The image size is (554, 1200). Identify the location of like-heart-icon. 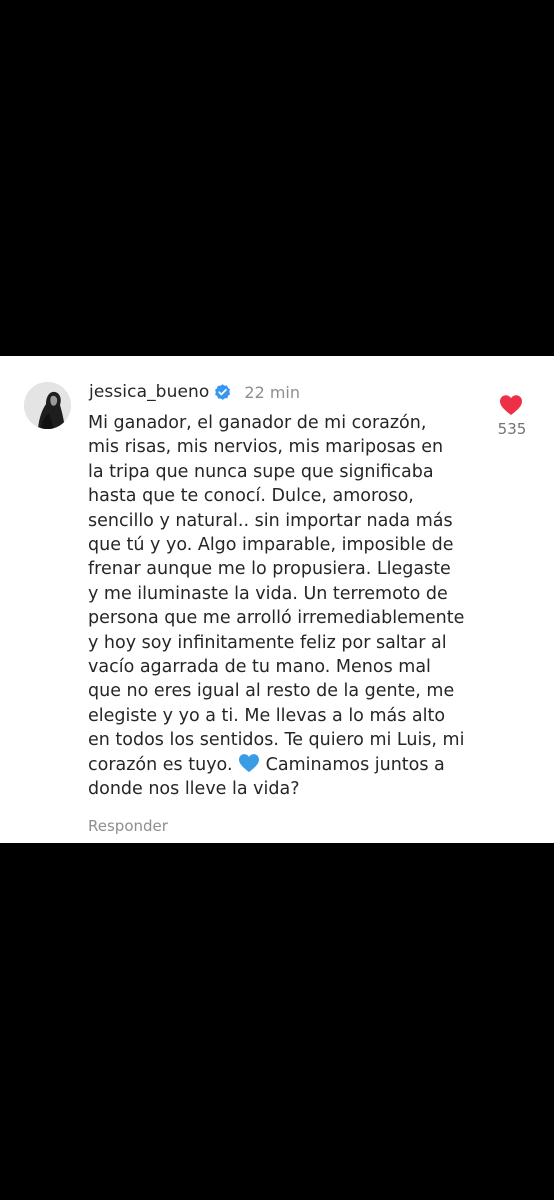
(511, 405).